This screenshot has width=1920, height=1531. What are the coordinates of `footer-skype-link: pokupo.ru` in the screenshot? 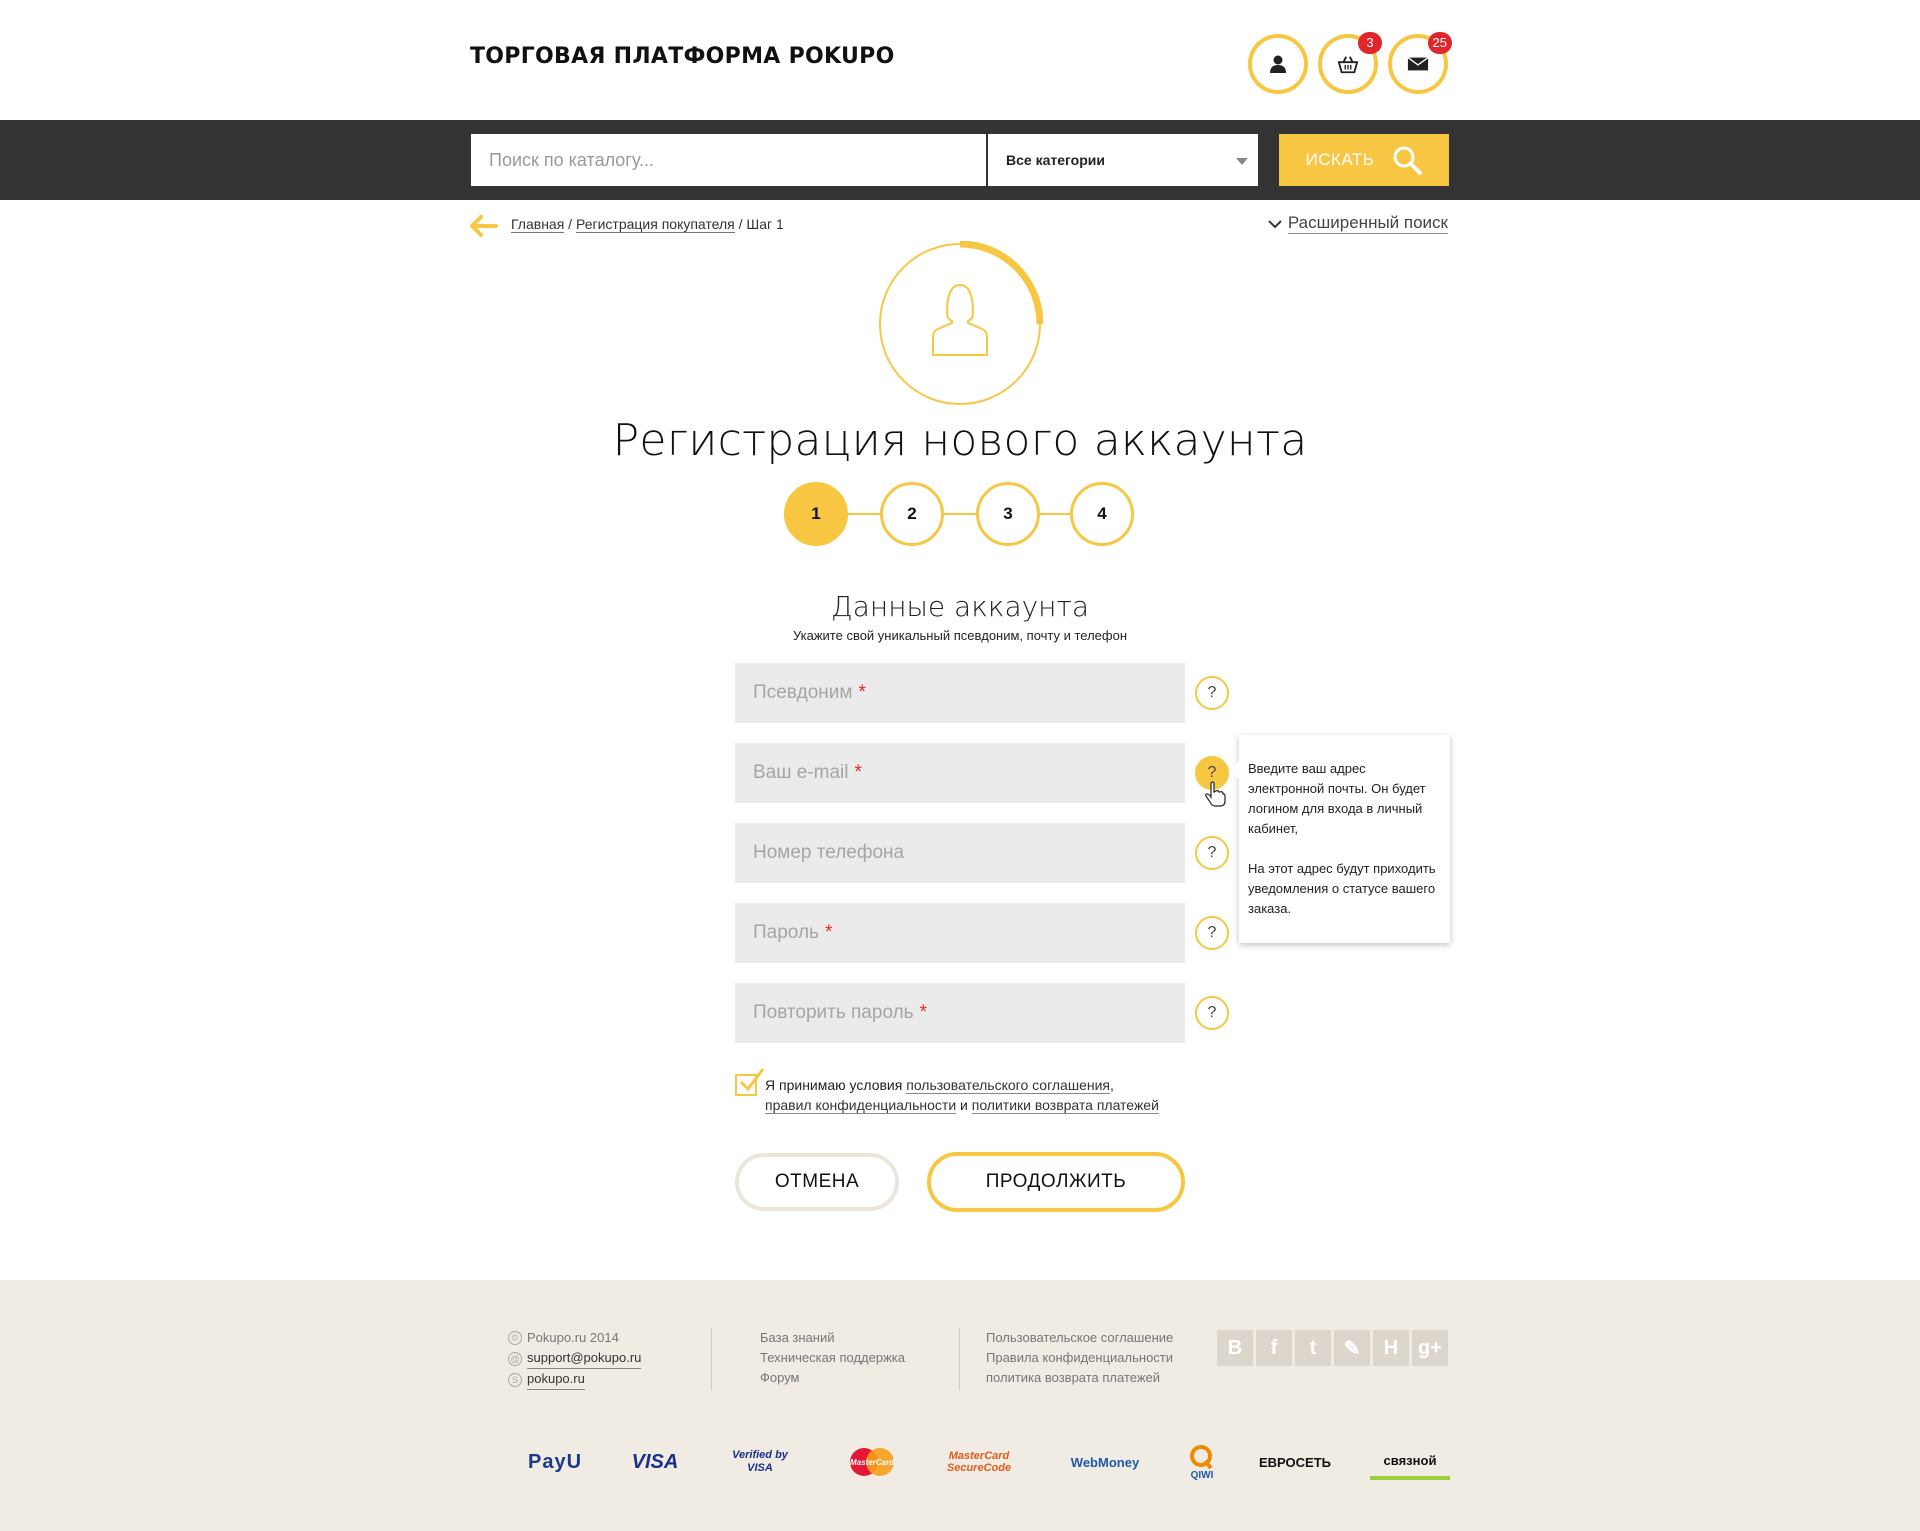 It's located at (556, 1379).